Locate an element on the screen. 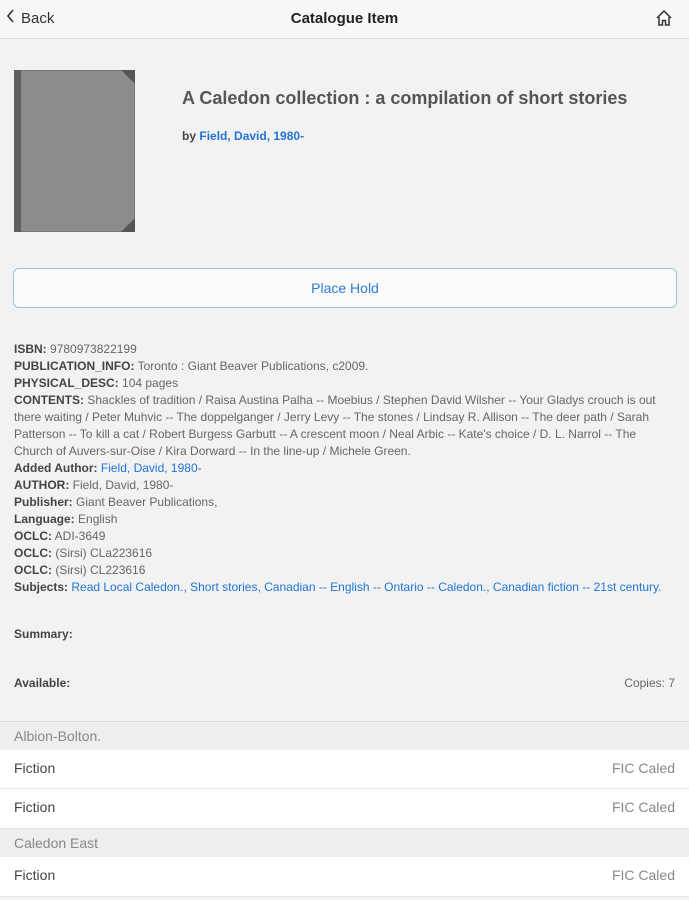 Image resolution: width=689 pixels, height=900 pixels. language-value: English is located at coordinates (98, 519).